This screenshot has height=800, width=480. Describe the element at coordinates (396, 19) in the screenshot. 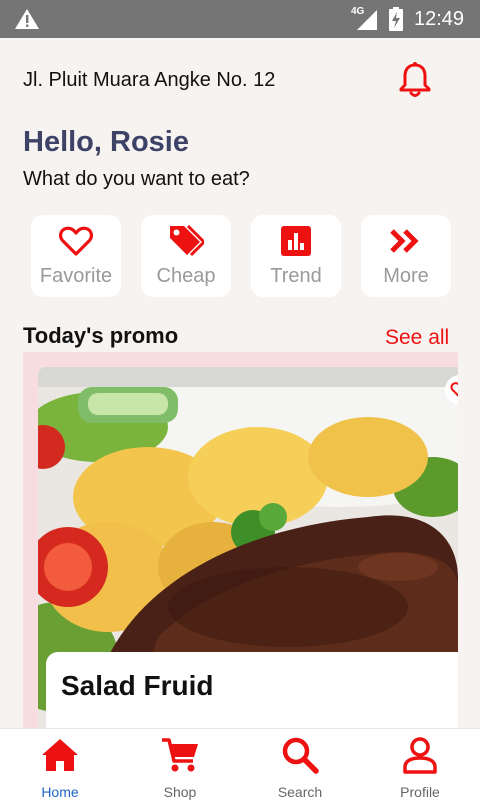

I see `battery-icon` at that location.